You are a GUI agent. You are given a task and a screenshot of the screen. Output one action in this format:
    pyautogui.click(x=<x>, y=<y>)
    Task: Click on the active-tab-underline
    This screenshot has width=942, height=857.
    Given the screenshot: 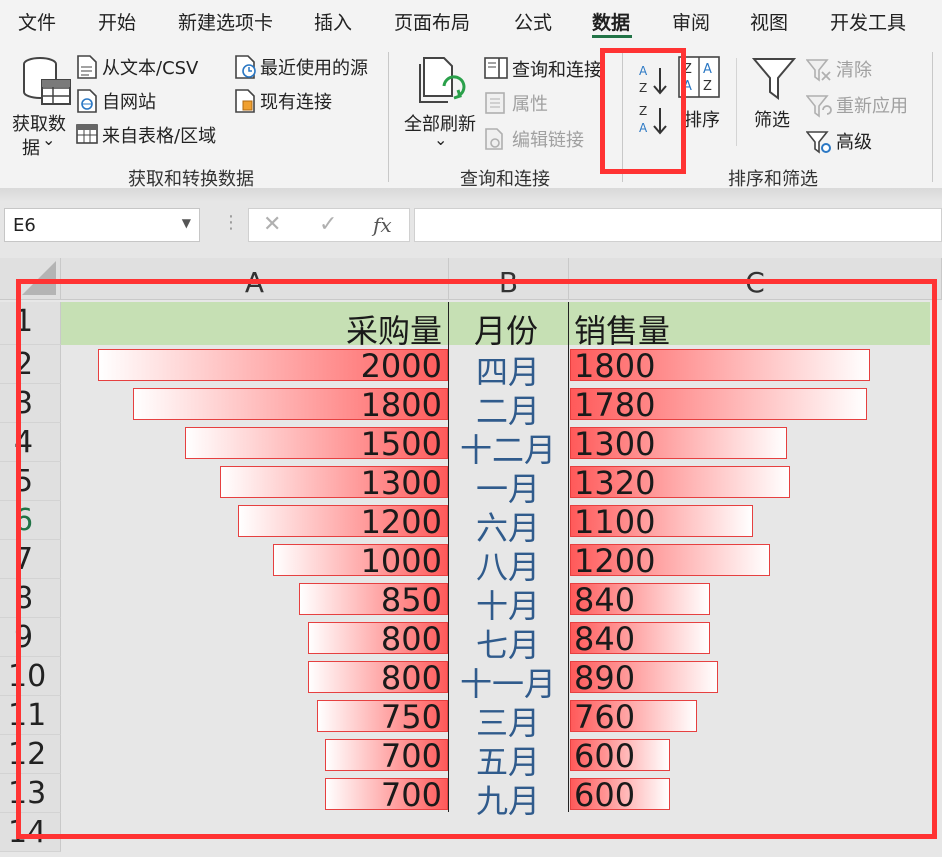 What is the action you would take?
    pyautogui.click(x=612, y=36)
    